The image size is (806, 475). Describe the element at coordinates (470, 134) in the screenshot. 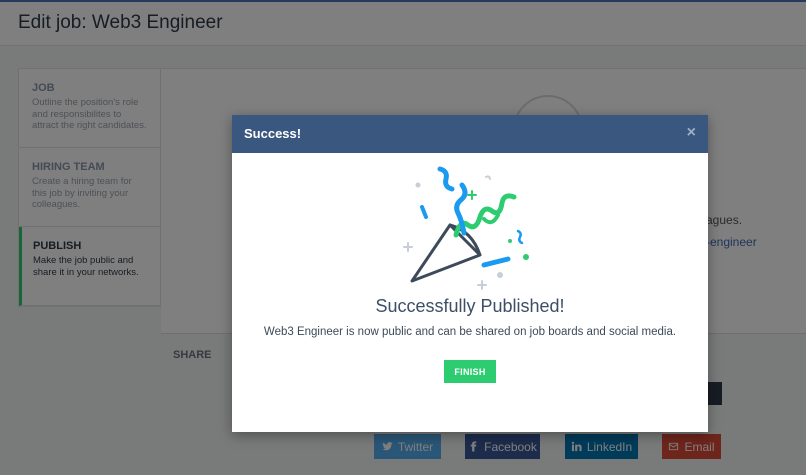

I see `modal-header: Success! ×` at that location.